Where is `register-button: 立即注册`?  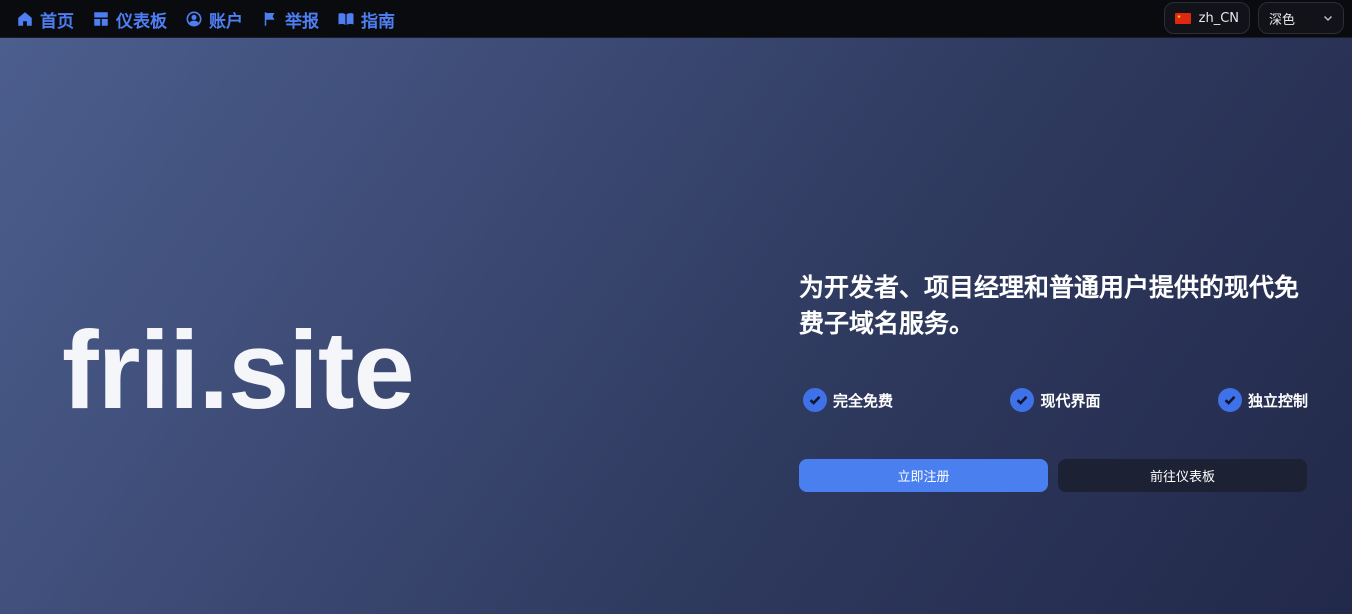 register-button: 立即注册 is located at coordinates (923, 475).